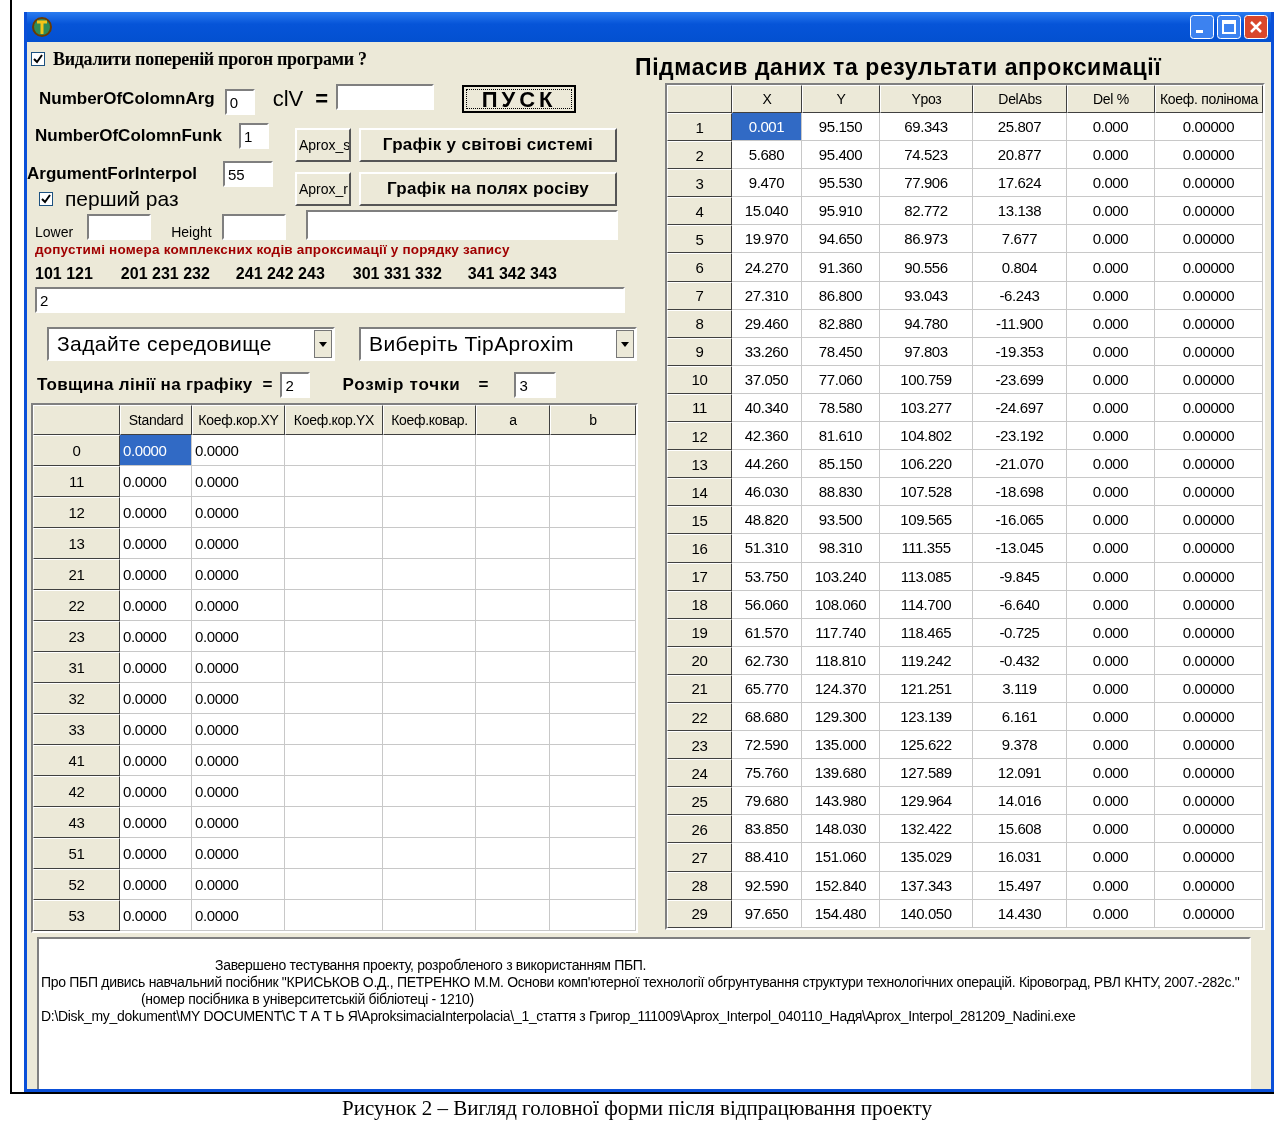 The width and height of the screenshot is (1274, 1124). Describe the element at coordinates (1020, 183) in the screenshot. I see `table-cell: 17.624` at that location.